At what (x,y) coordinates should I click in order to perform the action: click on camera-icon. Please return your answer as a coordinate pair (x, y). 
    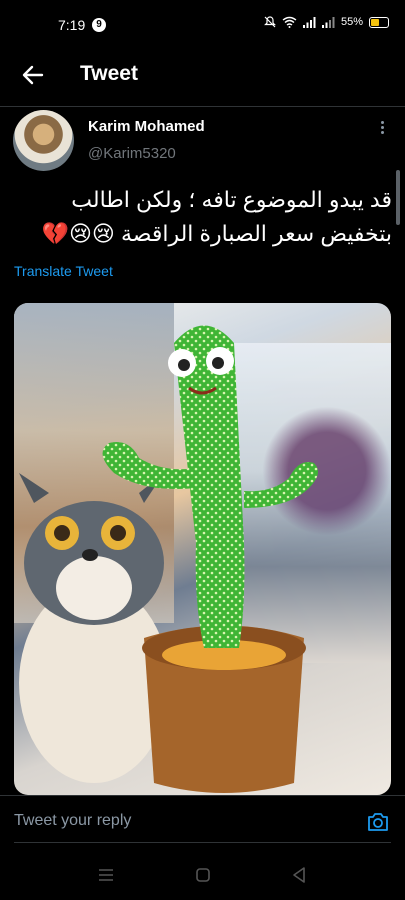
    Looking at the image, I should click on (378, 822).